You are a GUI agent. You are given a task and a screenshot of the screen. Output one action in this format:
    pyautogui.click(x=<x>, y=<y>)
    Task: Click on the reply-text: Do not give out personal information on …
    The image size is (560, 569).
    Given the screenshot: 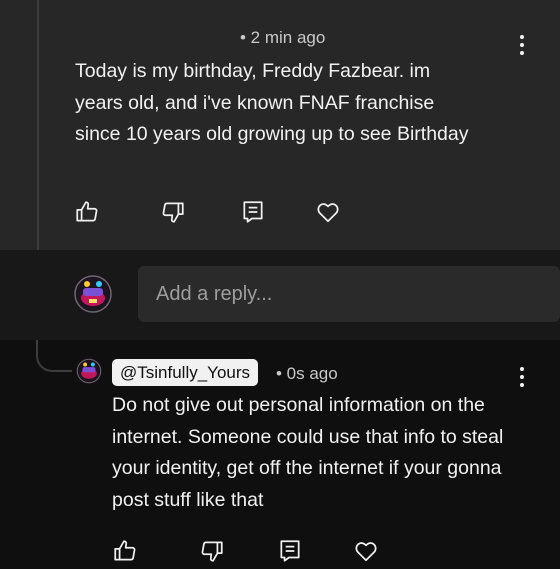 What is the action you would take?
    pyautogui.click(x=308, y=452)
    